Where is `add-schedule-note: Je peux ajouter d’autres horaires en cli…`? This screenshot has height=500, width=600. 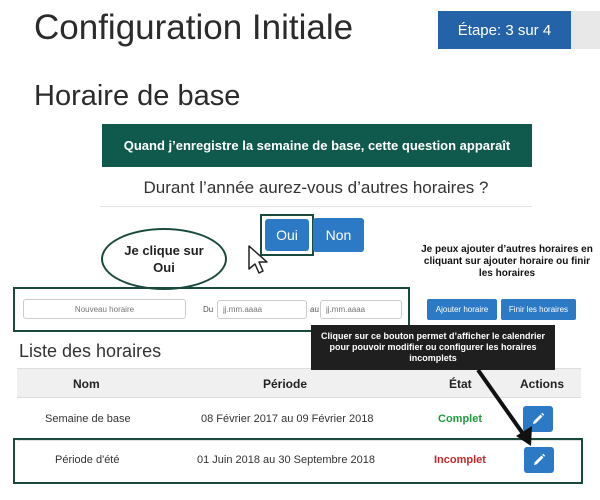 add-schedule-note: Je peux ajouter d’autres horaires en cli… is located at coordinates (507, 261).